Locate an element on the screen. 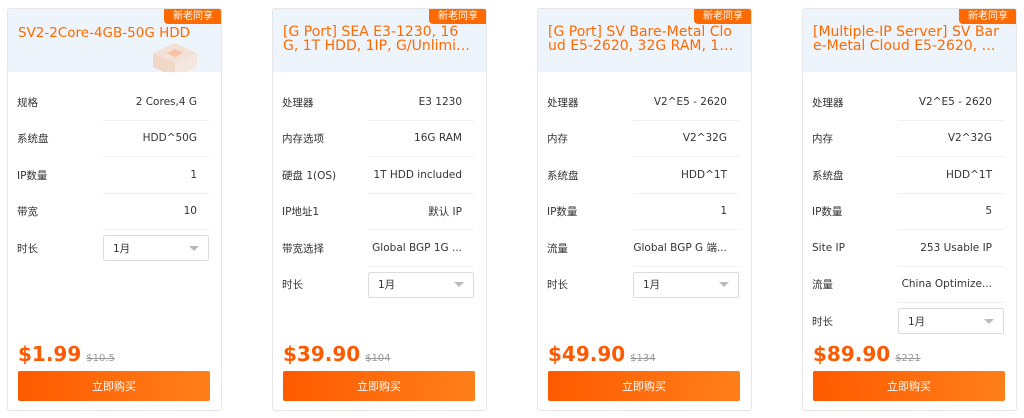 The width and height of the screenshot is (1024, 418). spec-value: 253 Usable IP is located at coordinates (951, 248).